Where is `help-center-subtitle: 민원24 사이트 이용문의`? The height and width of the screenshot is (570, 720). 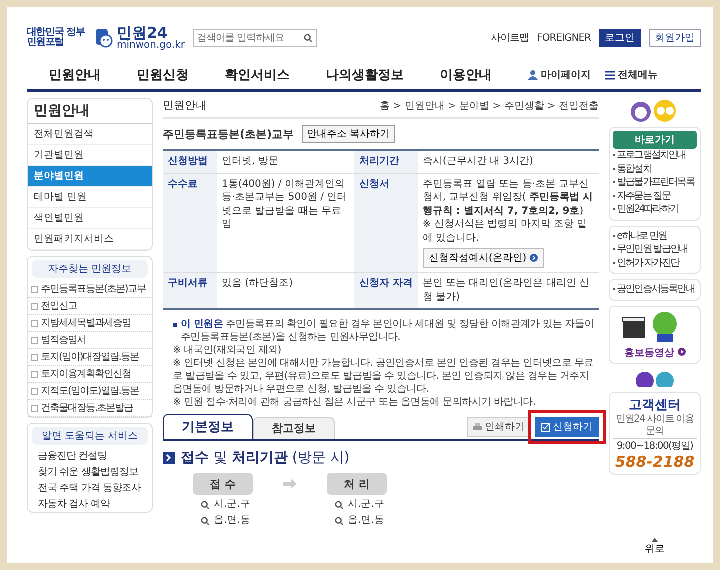 help-center-subtitle: 민원24 사이트 이용문의 is located at coordinates (655, 426).